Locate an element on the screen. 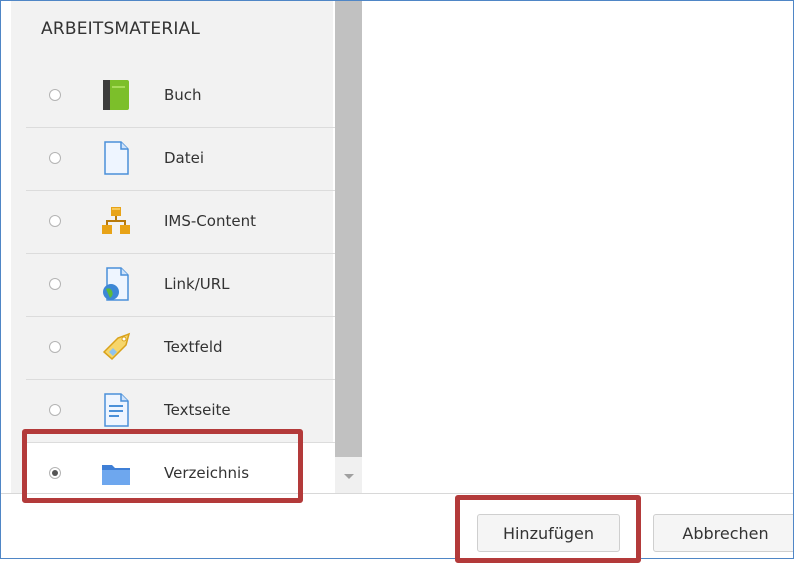 The width and height of the screenshot is (794, 563). module-radio-ims-content is located at coordinates (55, 221).